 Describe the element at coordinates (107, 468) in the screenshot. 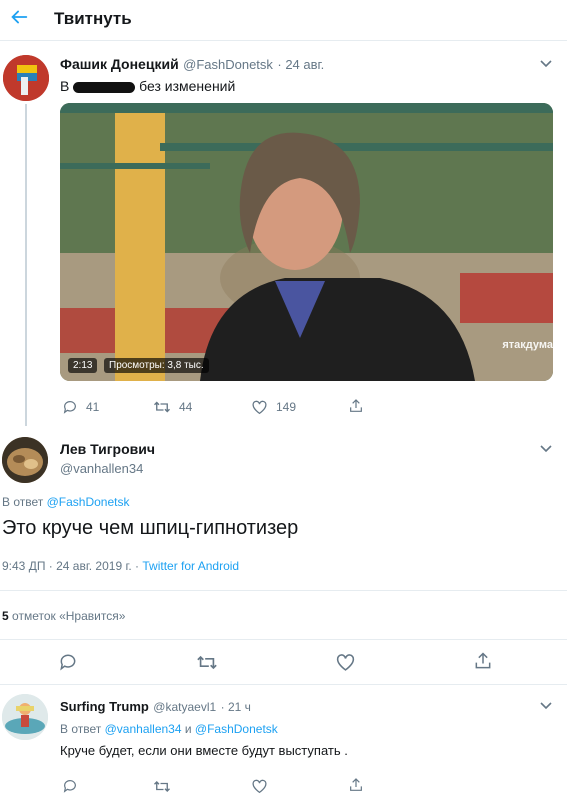

I see `author-handle: @vanhallen34` at that location.